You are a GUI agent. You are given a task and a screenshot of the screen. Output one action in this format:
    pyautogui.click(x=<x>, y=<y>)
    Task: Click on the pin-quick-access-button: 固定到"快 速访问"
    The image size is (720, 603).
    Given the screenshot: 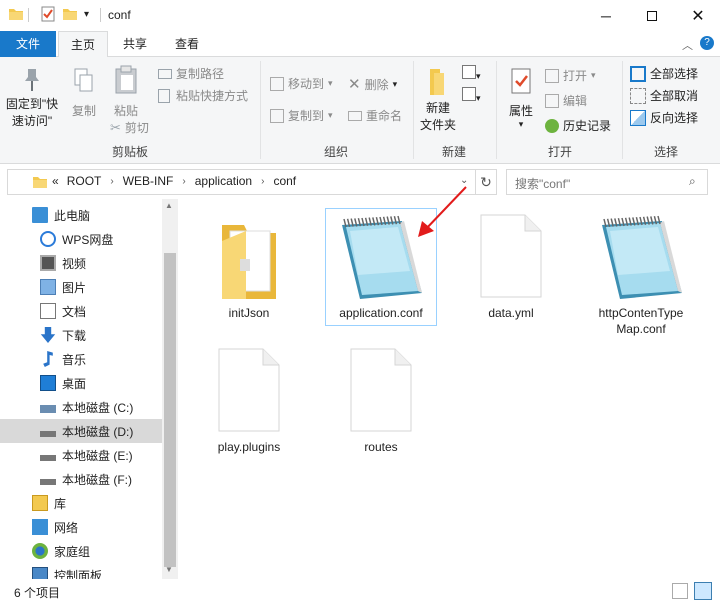 What is the action you would take?
    pyautogui.click(x=32, y=98)
    